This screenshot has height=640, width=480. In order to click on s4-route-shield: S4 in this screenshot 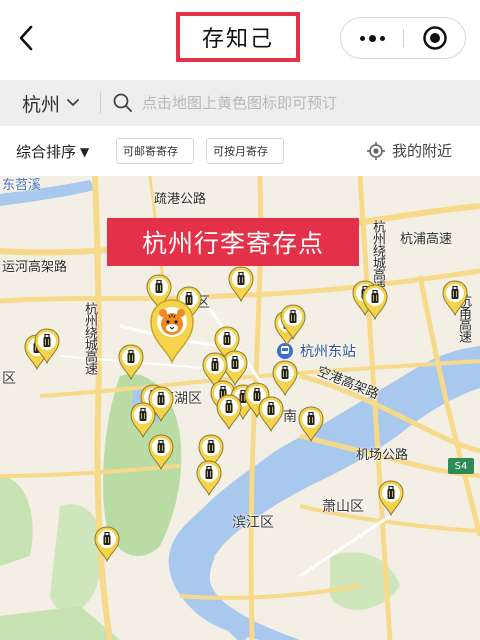, I will do `click(461, 466)`.